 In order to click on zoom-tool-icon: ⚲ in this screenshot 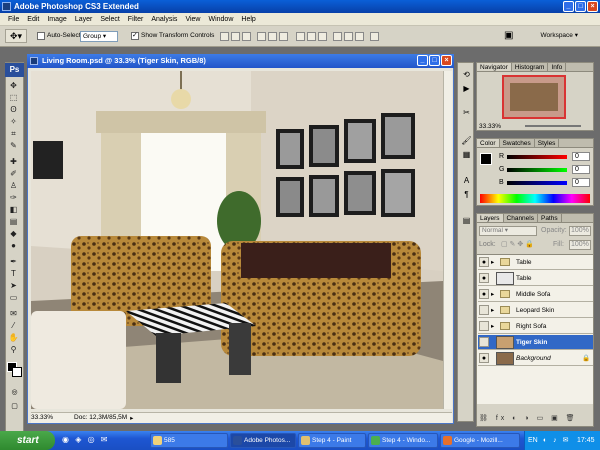, I will do `click(13, 349)`.